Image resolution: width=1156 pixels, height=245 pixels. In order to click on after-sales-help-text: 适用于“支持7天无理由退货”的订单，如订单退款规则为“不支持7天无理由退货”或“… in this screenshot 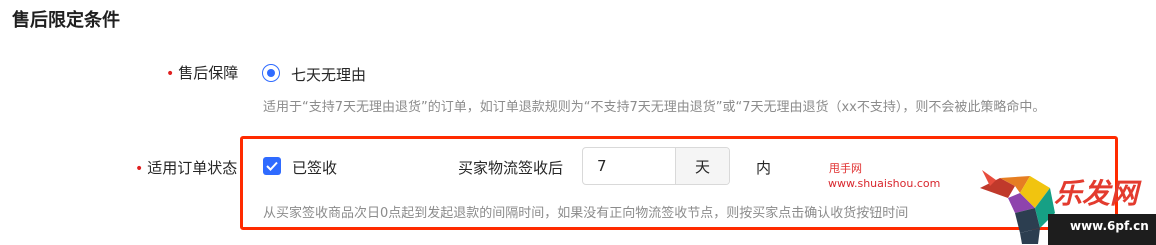, I will do `click(654, 107)`.